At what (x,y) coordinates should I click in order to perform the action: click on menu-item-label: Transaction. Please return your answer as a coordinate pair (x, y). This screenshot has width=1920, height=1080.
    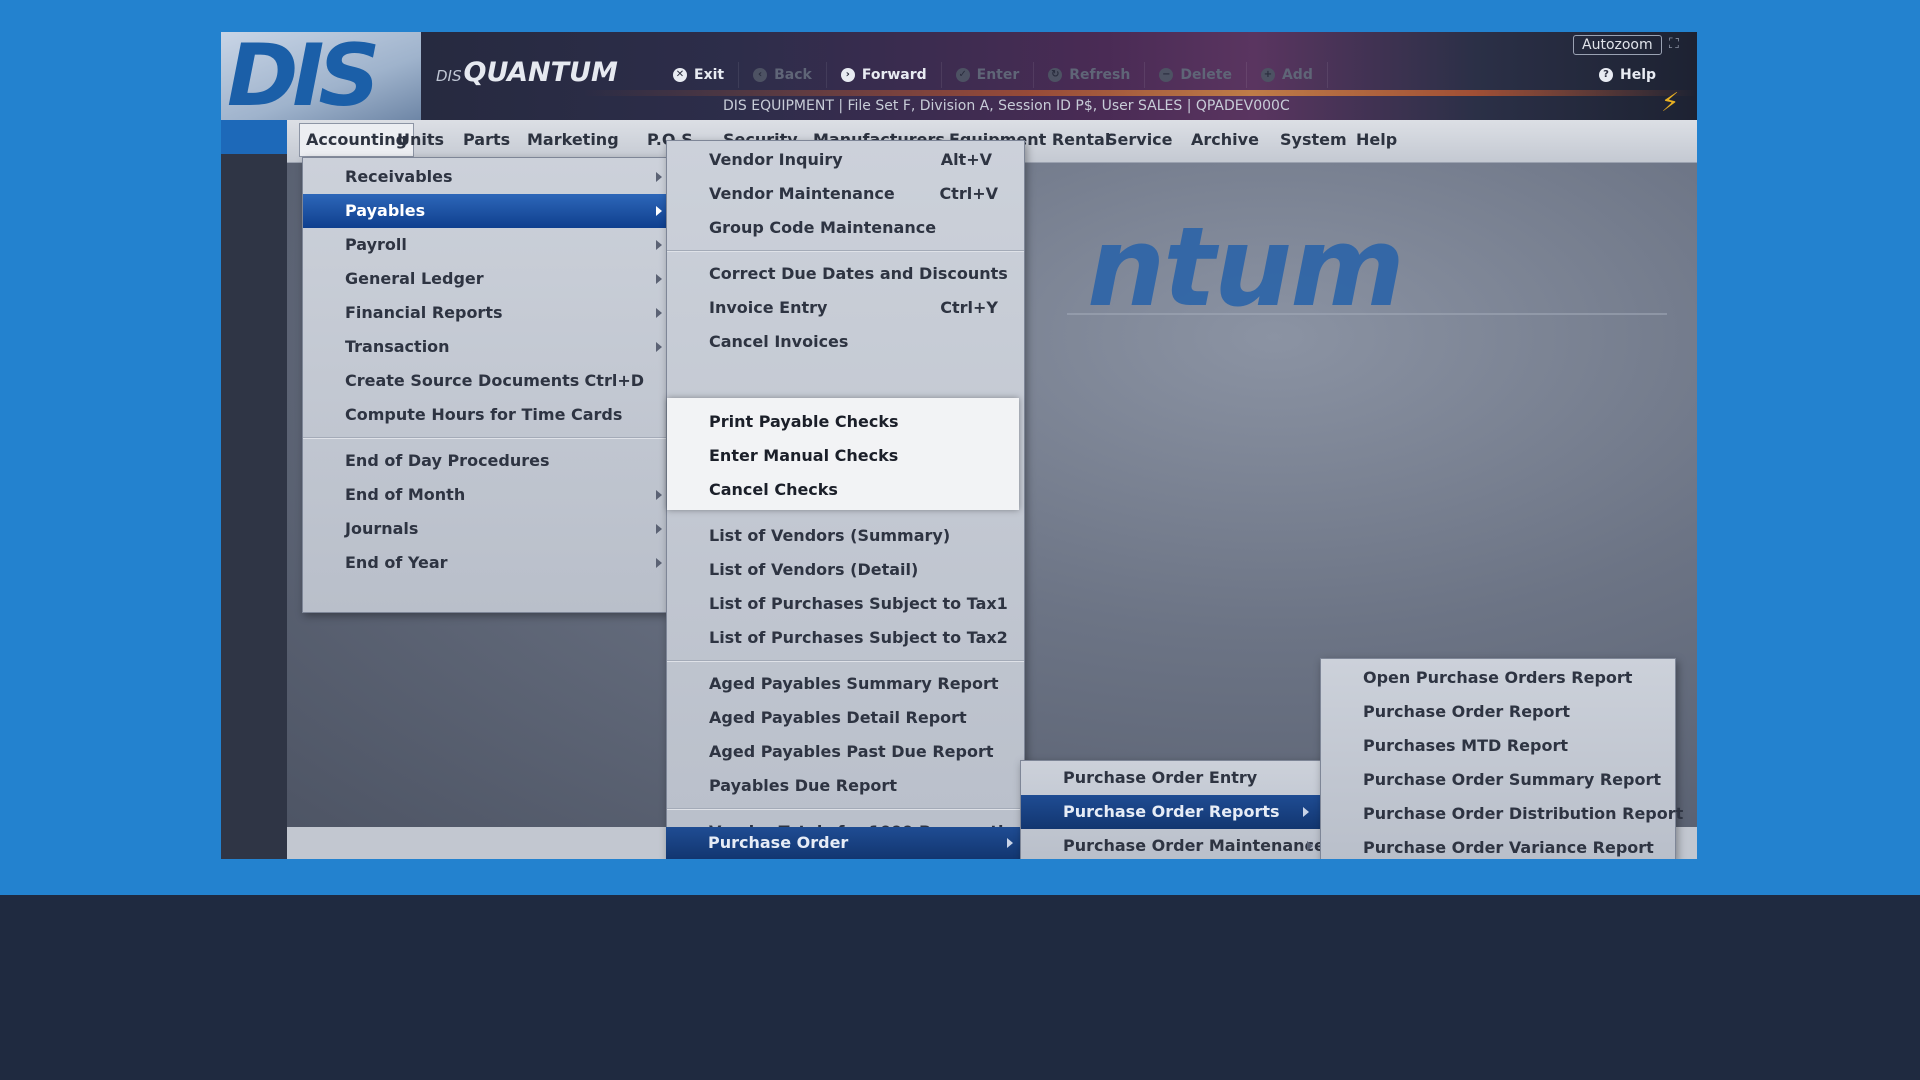
    Looking at the image, I should click on (397, 346).